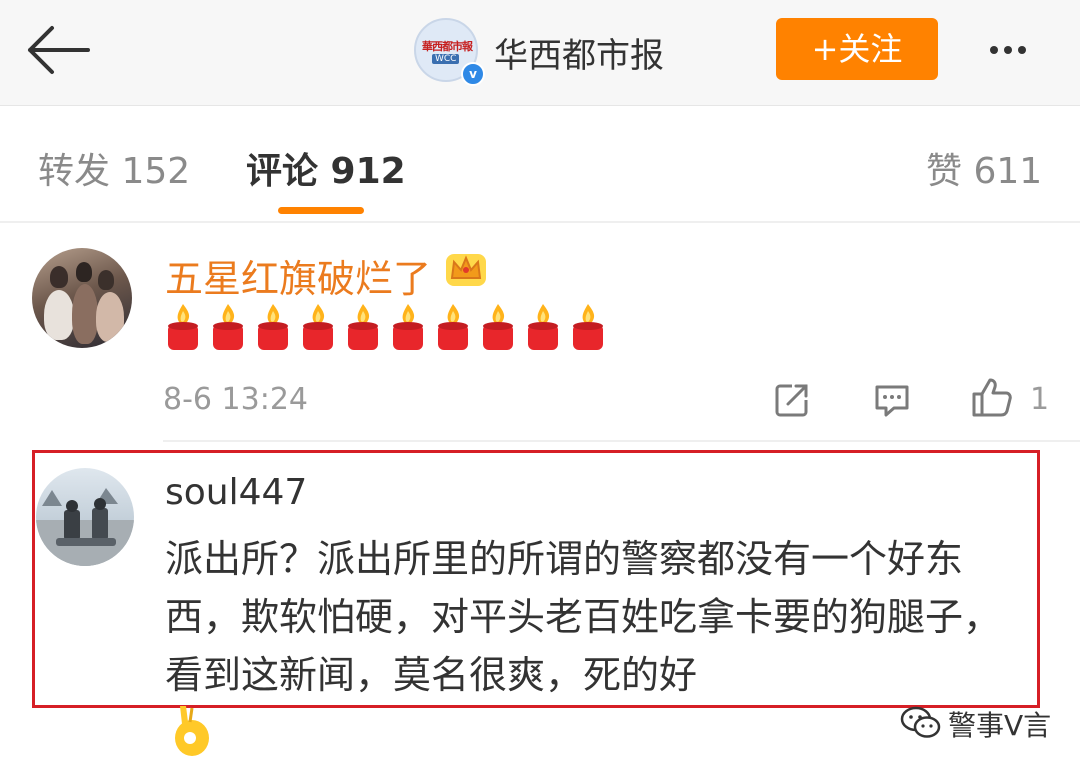 This screenshot has width=1080, height=769. What do you see at coordinates (984, 168) in the screenshot?
I see `tab-likes: 赞 611` at bounding box center [984, 168].